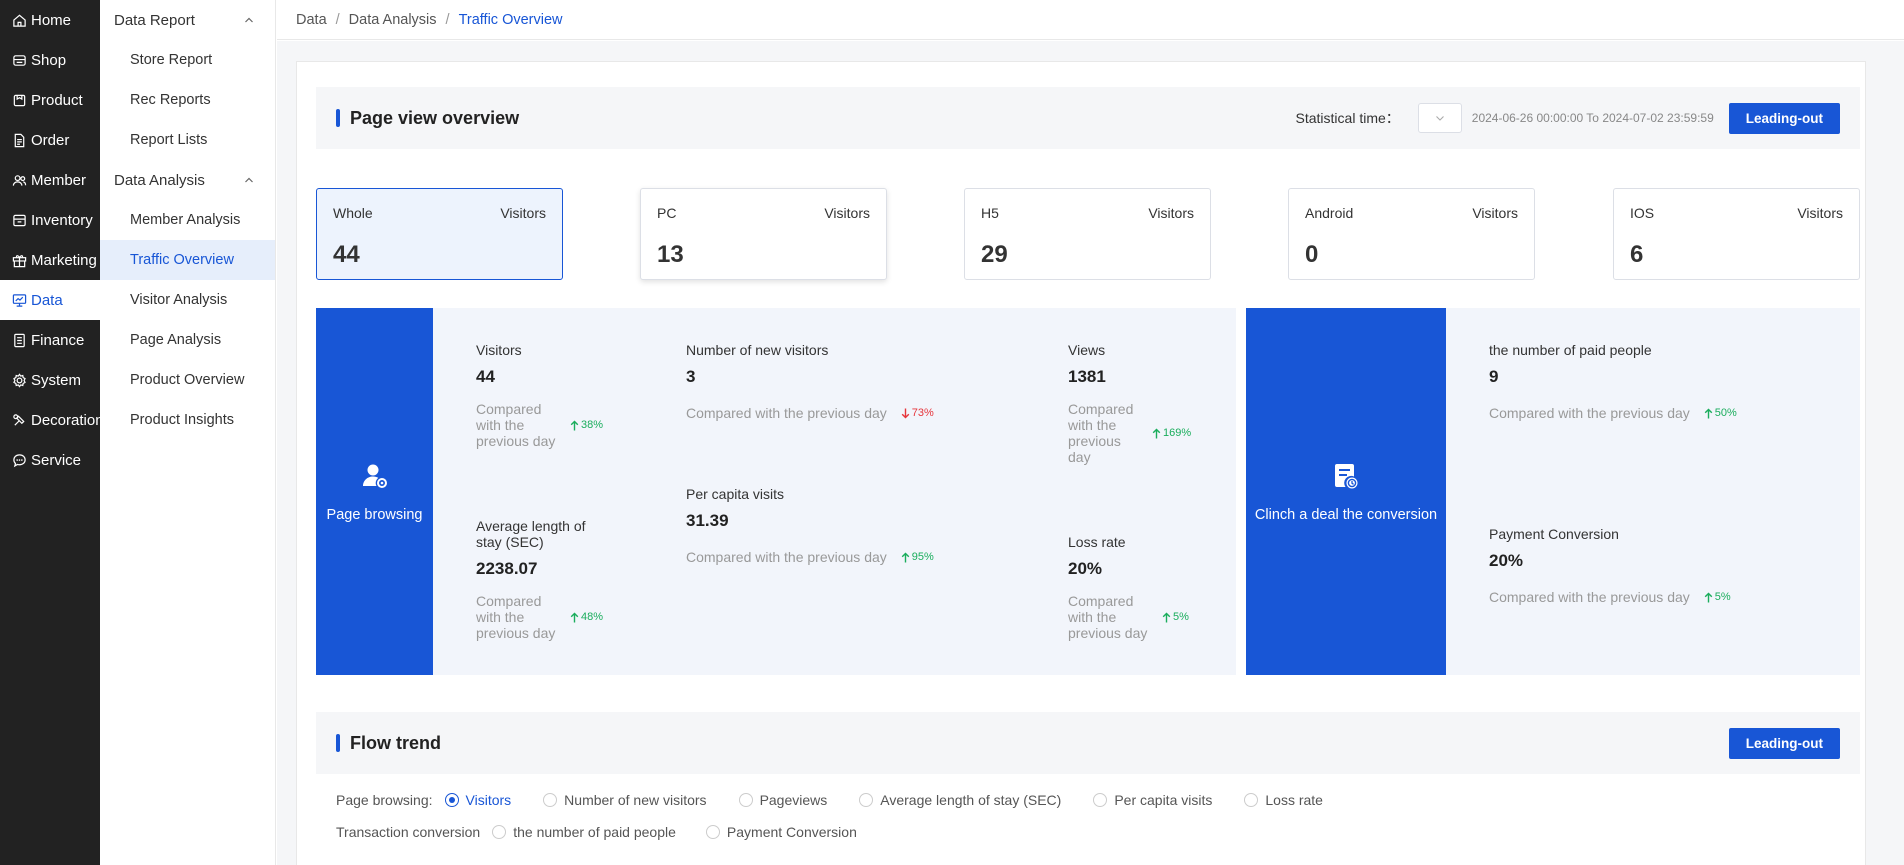 Image resolution: width=1904 pixels, height=865 pixels. I want to click on marketing-icon, so click(19, 260).